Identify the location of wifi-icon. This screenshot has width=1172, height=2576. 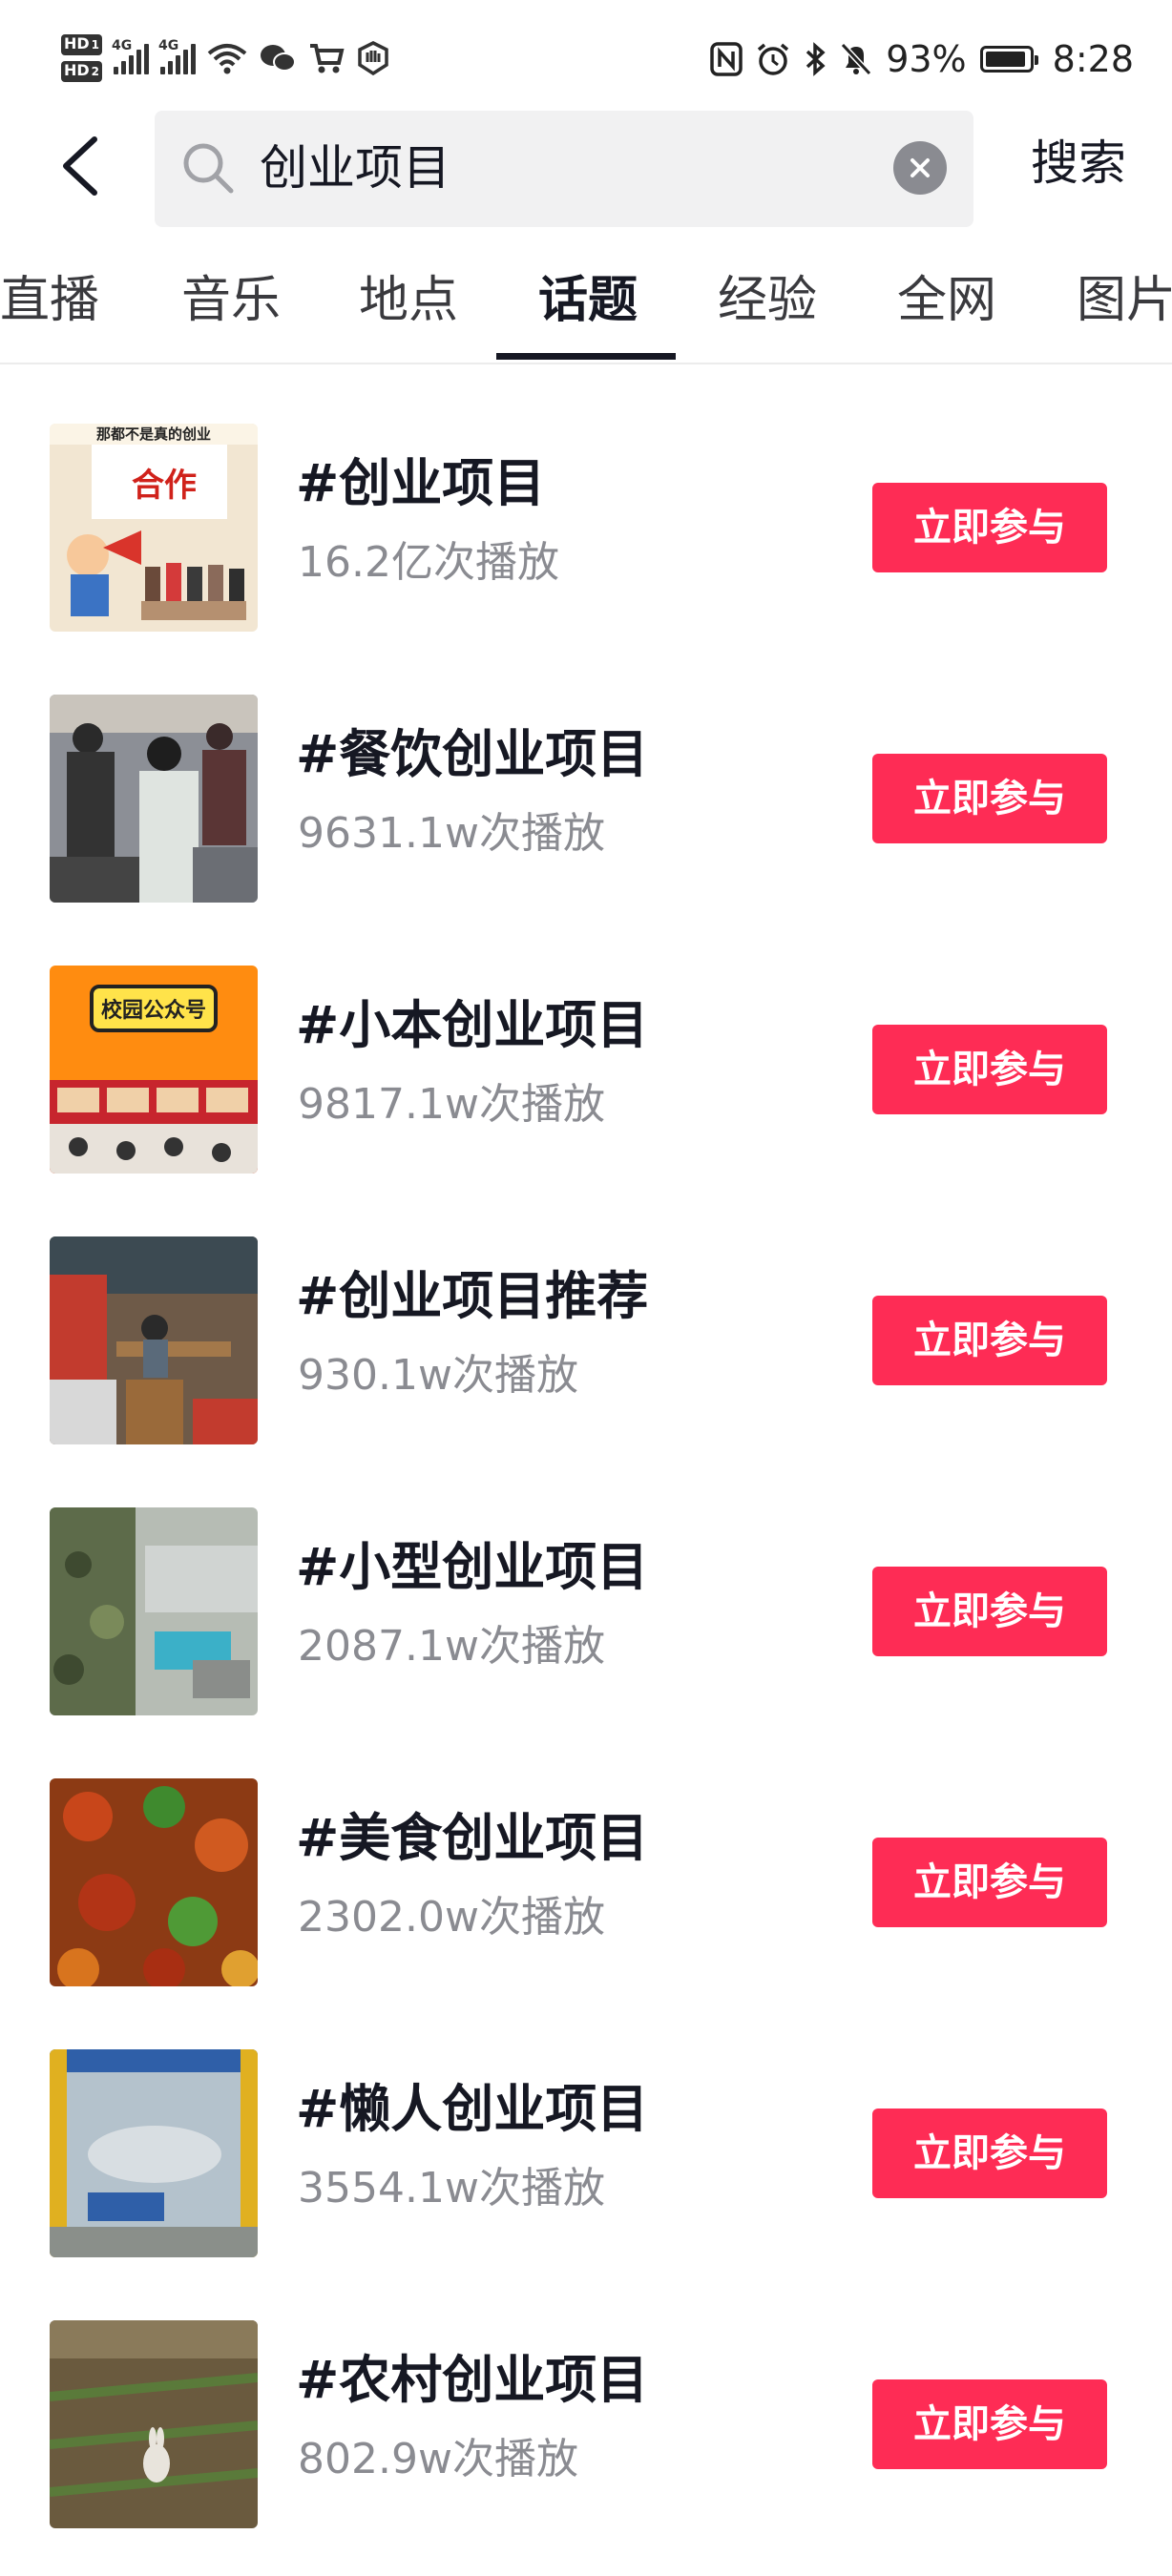
(227, 59).